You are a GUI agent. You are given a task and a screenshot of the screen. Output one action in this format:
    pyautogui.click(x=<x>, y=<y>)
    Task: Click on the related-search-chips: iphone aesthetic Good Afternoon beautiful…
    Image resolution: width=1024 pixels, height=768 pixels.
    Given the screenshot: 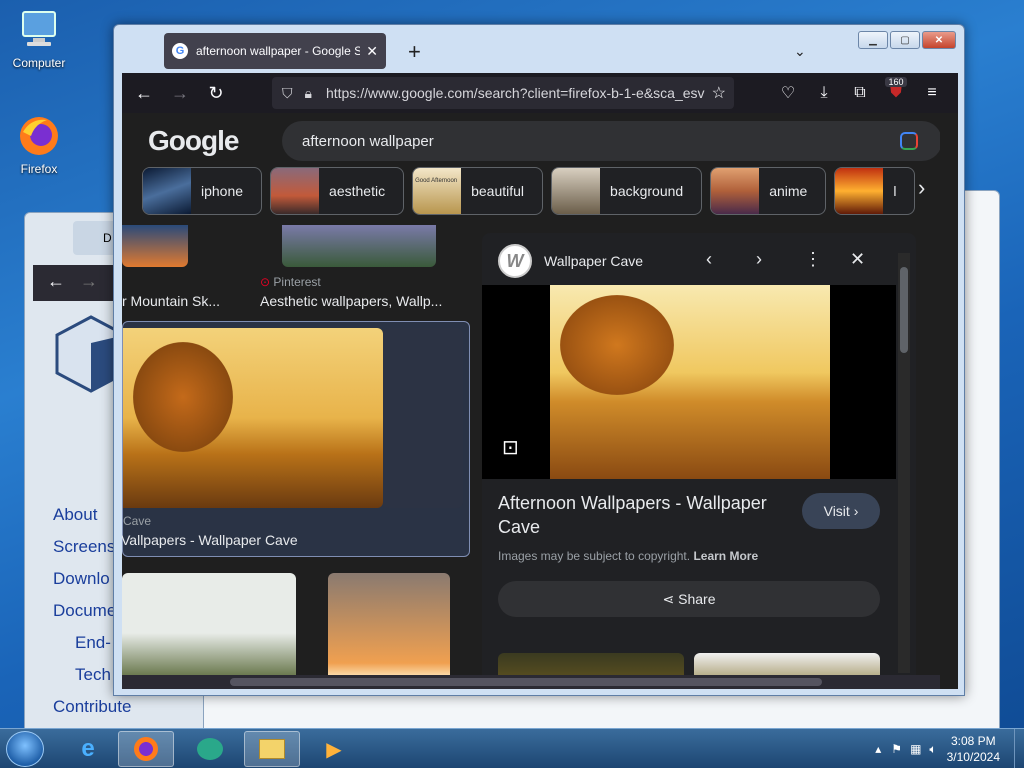 What is the action you would take?
    pyautogui.click(x=529, y=191)
    